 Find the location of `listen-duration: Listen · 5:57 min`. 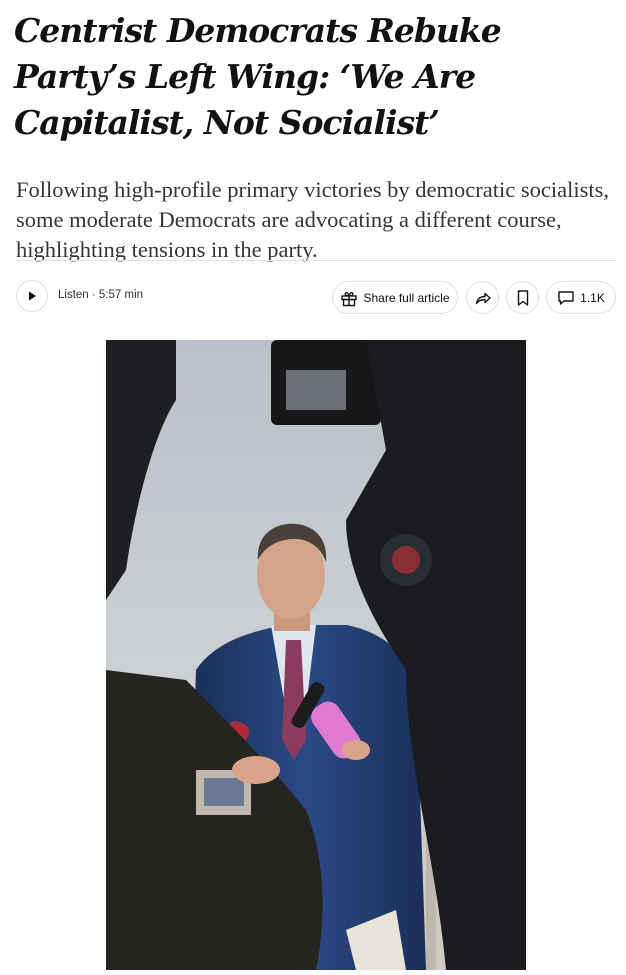

listen-duration: Listen · 5:57 min is located at coordinates (100, 295).